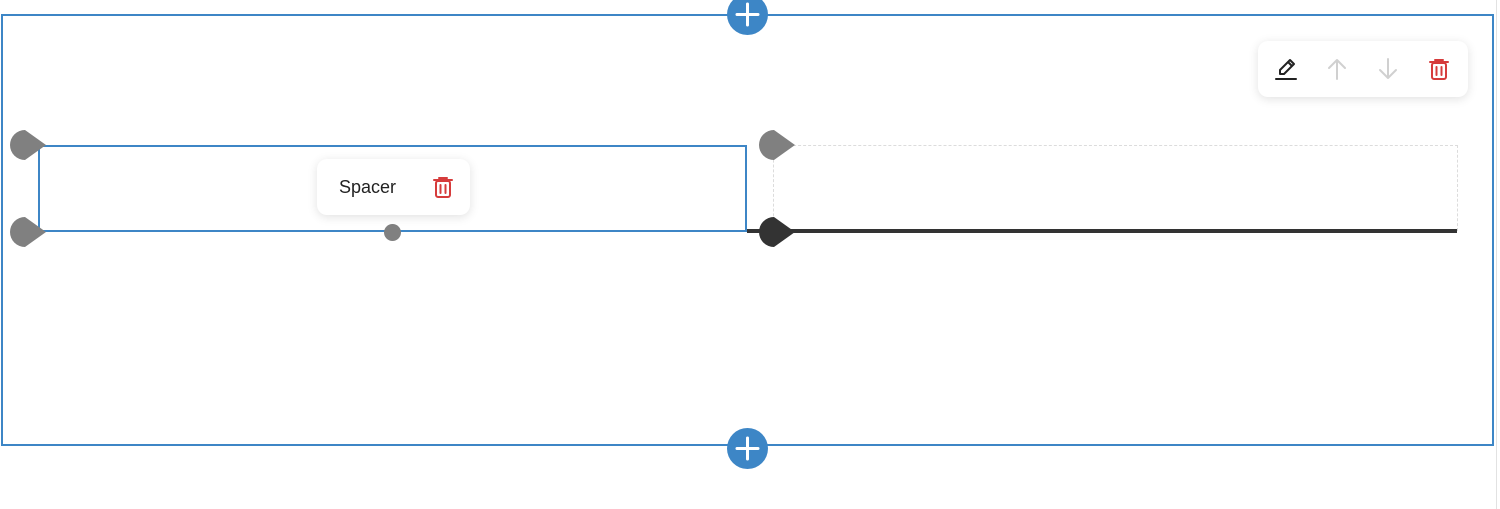 The width and height of the screenshot is (1500, 509). Describe the element at coordinates (392, 232) in the screenshot. I see `spacer-resize-handle` at that location.